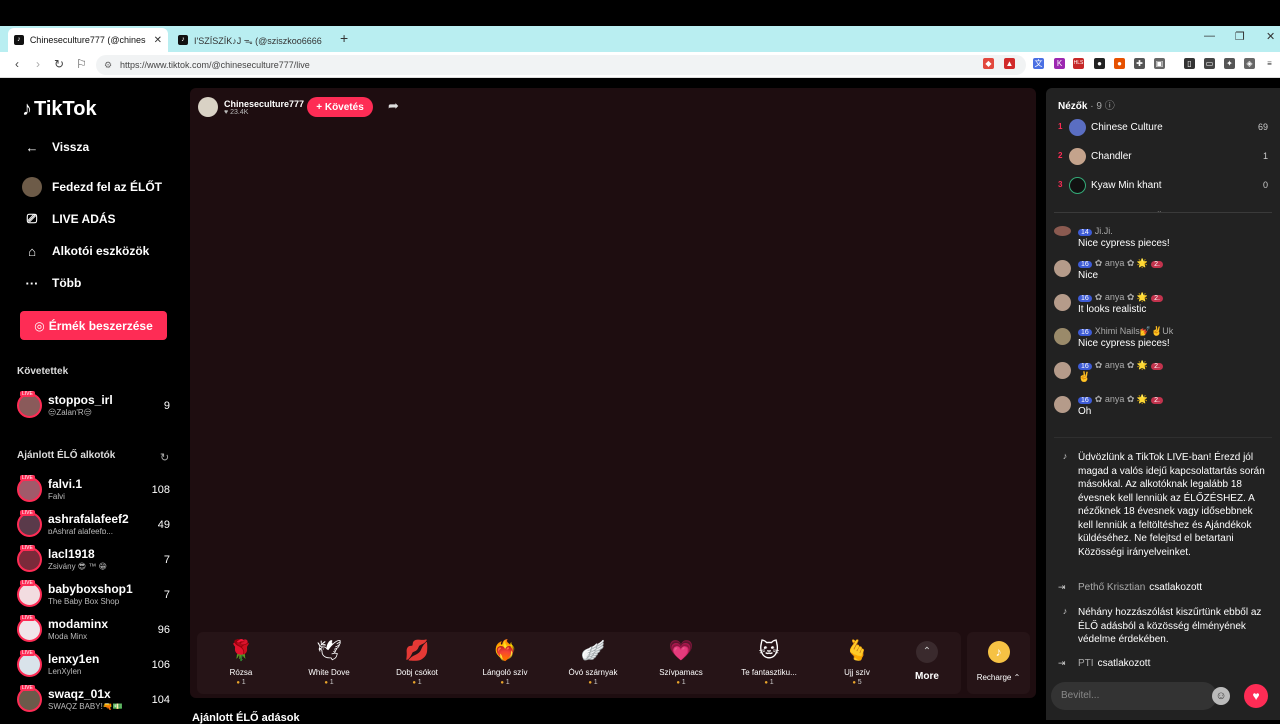 This screenshot has width=1280, height=724. What do you see at coordinates (19, 40) in the screenshot?
I see `tiktok-favicon-icon: ♪` at bounding box center [19, 40].